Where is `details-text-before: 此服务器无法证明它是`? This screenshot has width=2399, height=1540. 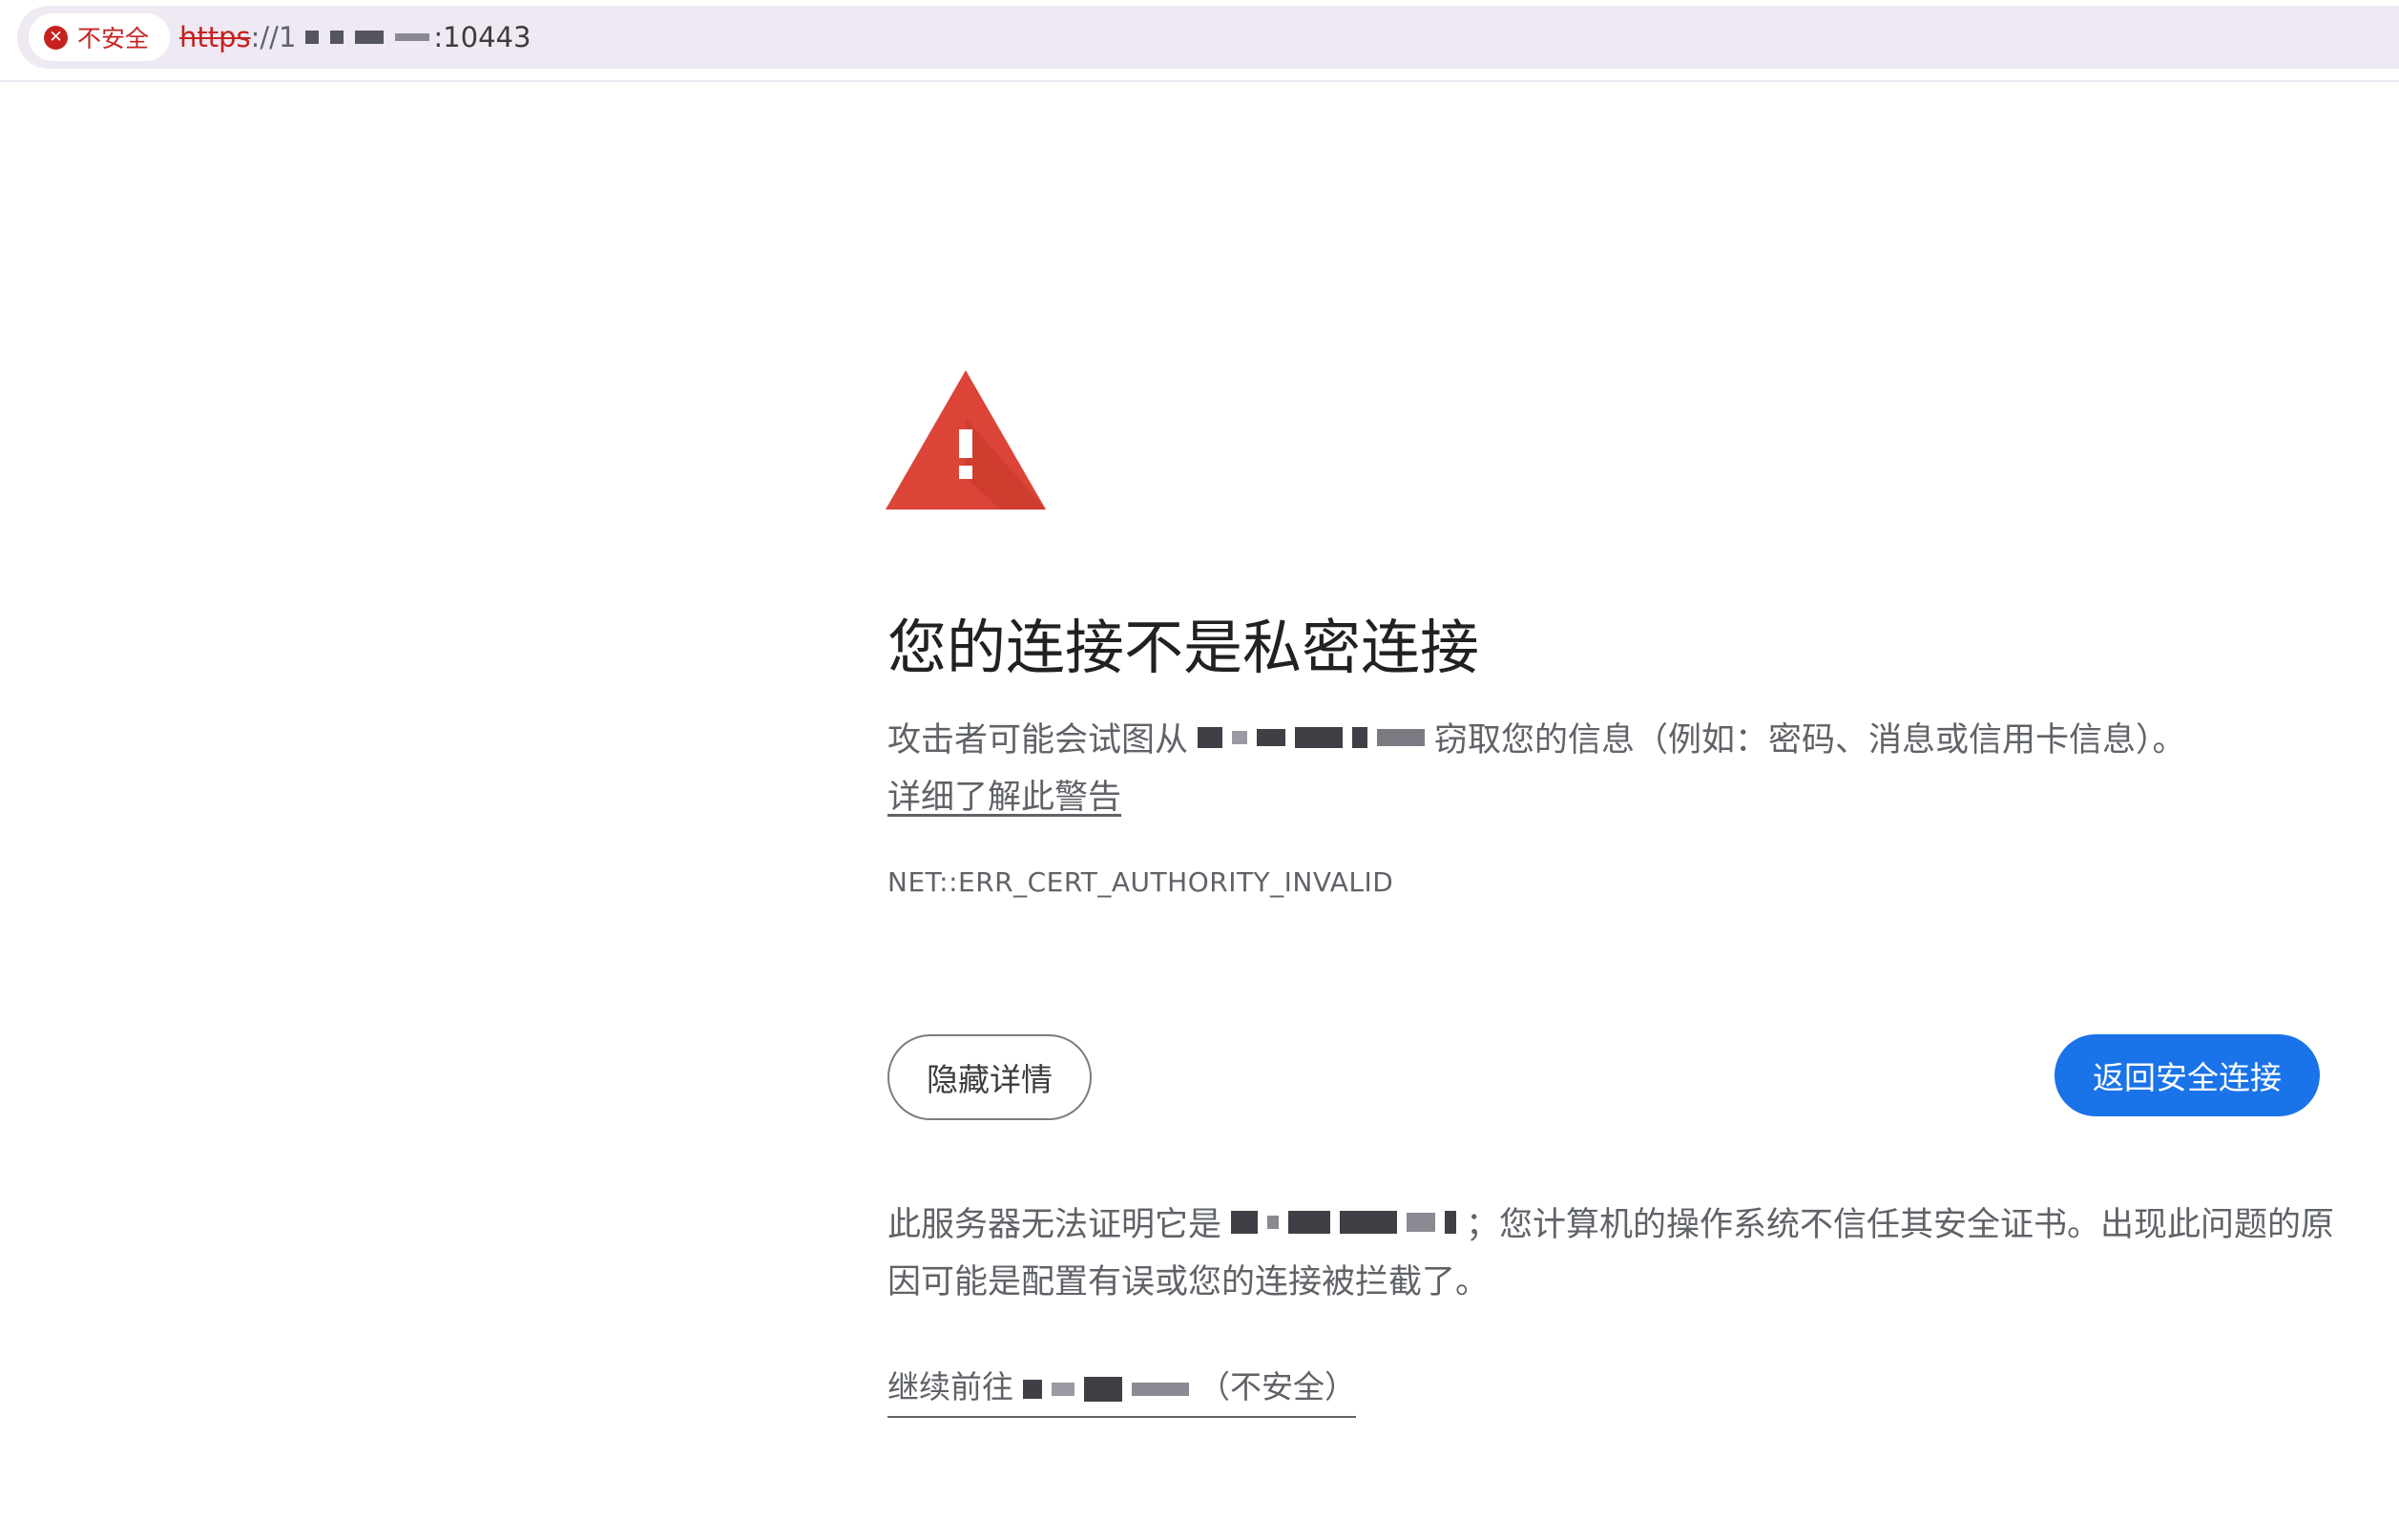 details-text-before: 此服务器无法证明它是 is located at coordinates (1054, 1225).